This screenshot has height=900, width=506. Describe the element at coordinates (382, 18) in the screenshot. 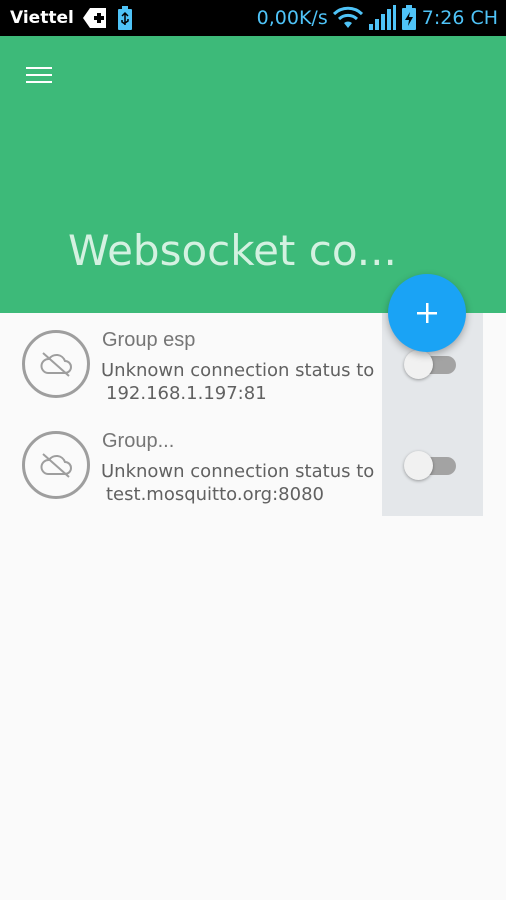

I see `signal-strength-icon` at that location.